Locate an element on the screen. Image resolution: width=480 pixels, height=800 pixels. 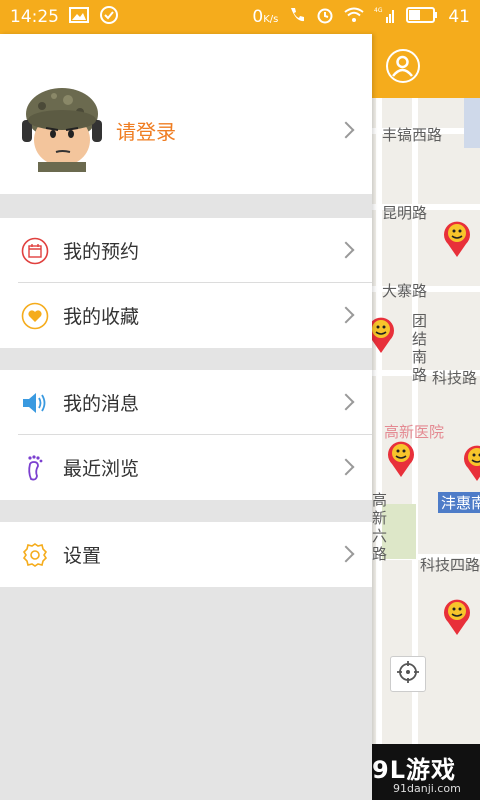
login-prompt: 请登录 is located at coordinates (146, 130).